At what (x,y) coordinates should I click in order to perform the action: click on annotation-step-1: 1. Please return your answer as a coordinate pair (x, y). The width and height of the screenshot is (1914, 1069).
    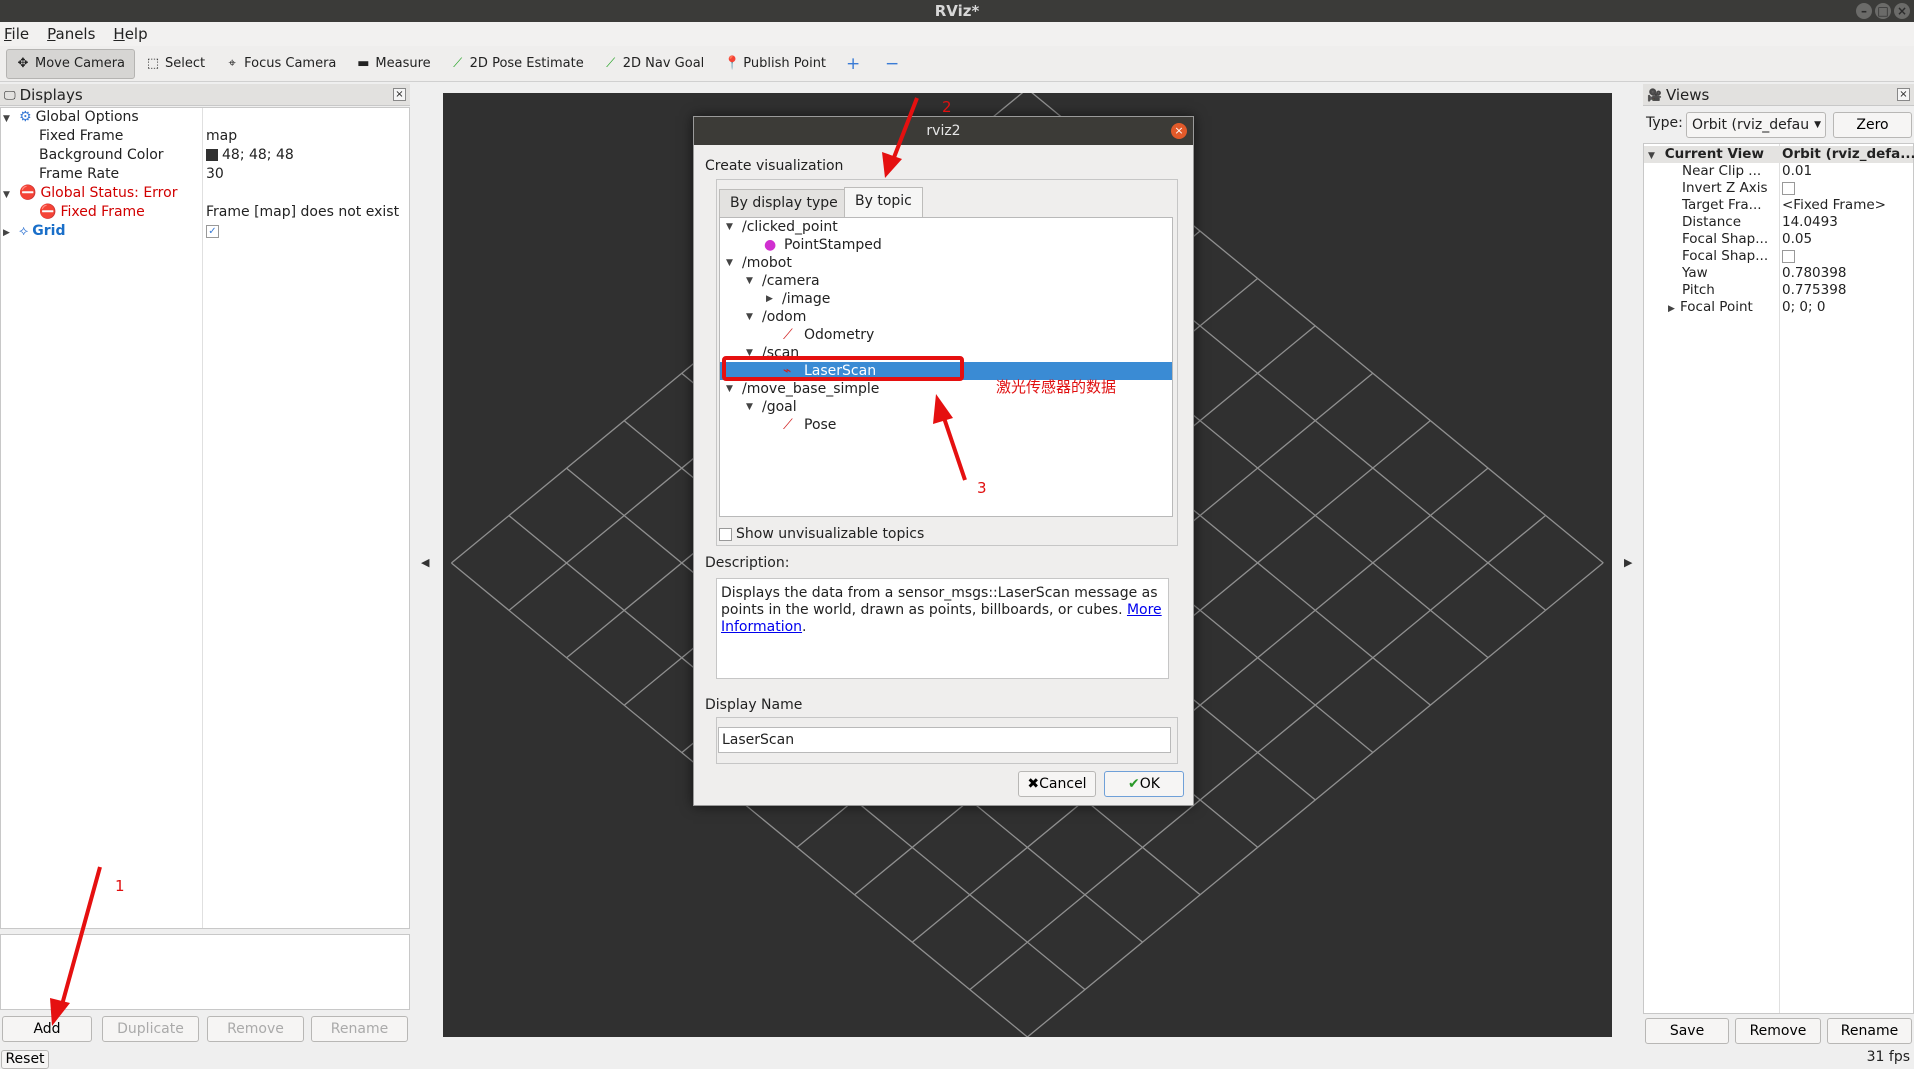
    Looking at the image, I should click on (120, 886).